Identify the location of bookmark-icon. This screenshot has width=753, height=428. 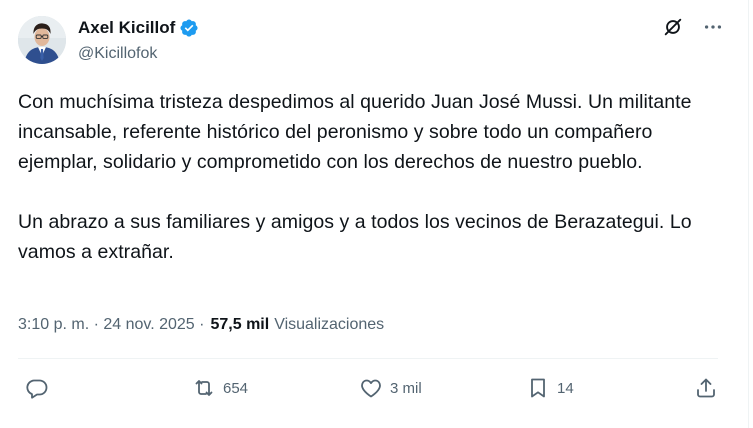
(538, 388).